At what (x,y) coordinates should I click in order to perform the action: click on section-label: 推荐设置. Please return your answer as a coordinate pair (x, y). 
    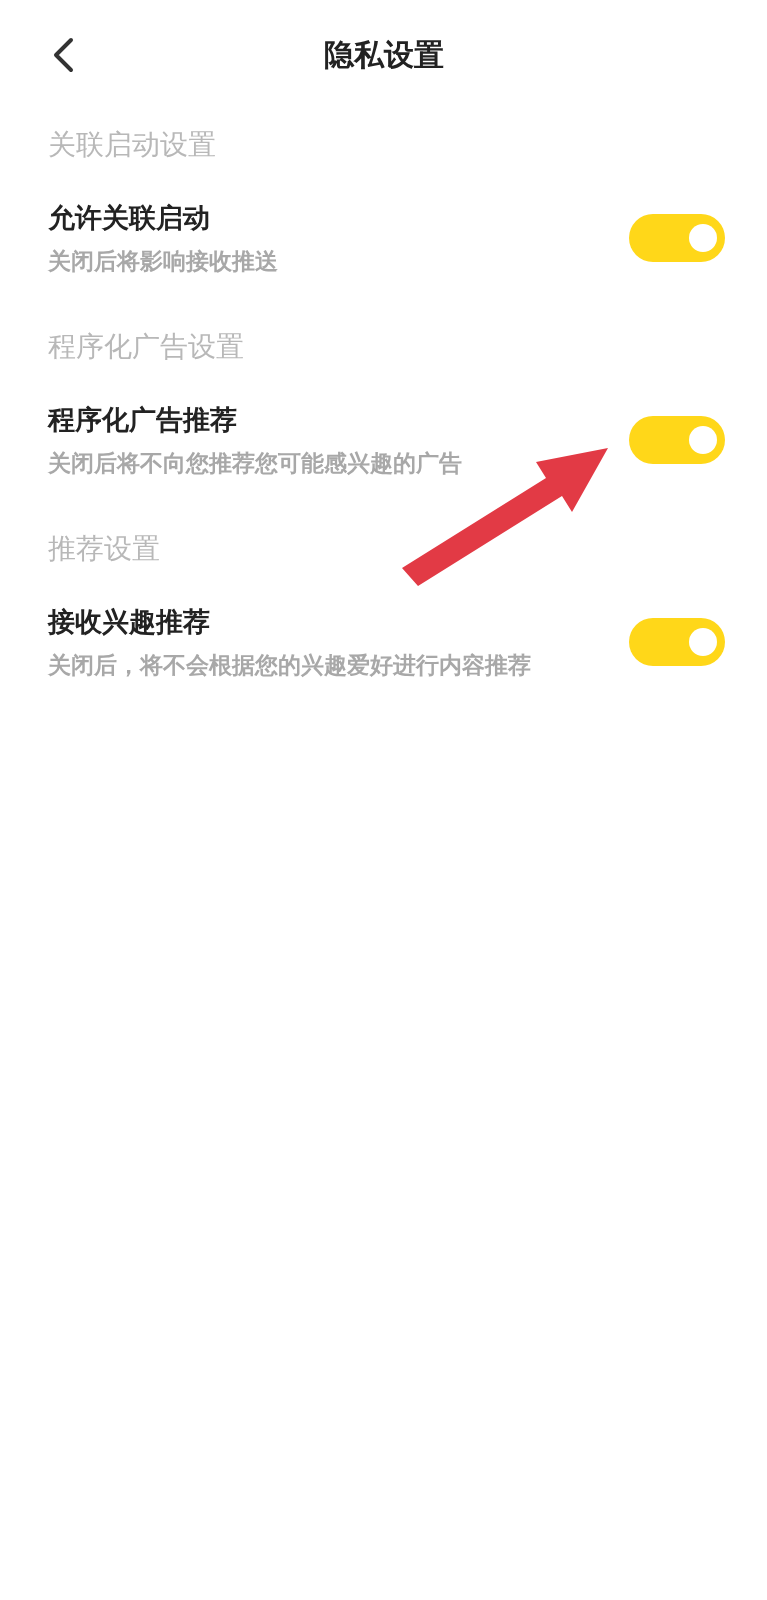
    Looking at the image, I should click on (104, 549).